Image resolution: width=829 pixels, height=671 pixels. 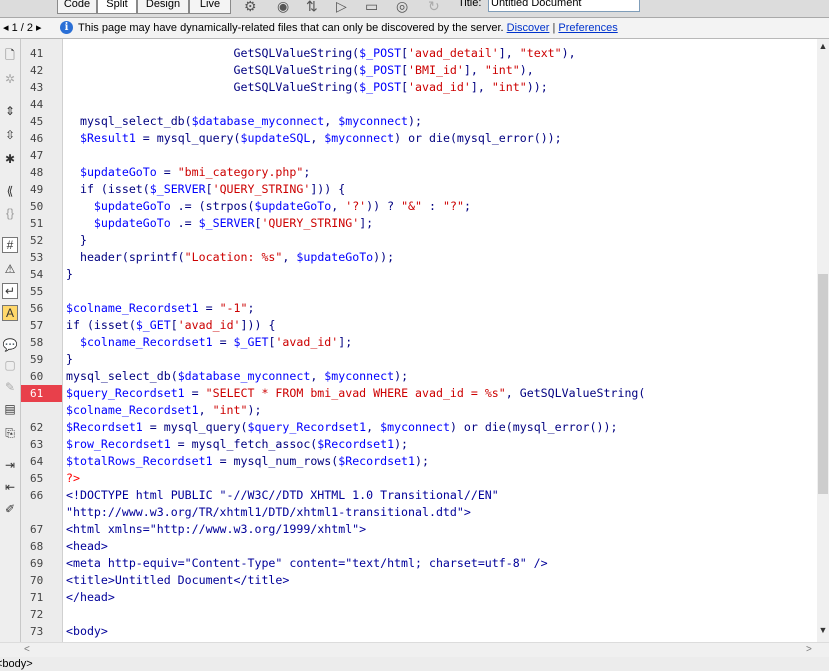 I want to click on code-line: <head>, so click(x=87, y=546).